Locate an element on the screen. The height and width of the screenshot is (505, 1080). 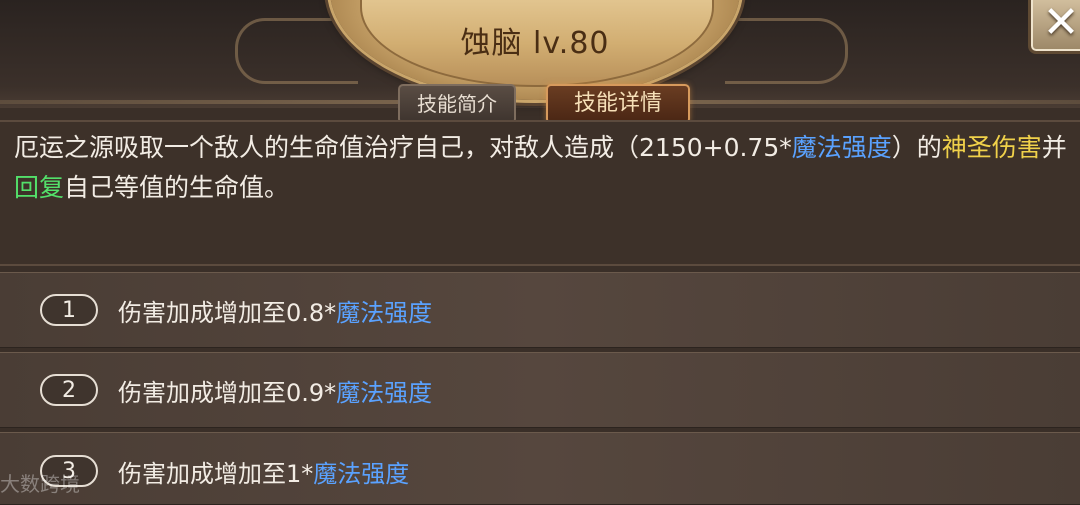
tab-skill-intro: 技能简介 is located at coordinates (457, 104).